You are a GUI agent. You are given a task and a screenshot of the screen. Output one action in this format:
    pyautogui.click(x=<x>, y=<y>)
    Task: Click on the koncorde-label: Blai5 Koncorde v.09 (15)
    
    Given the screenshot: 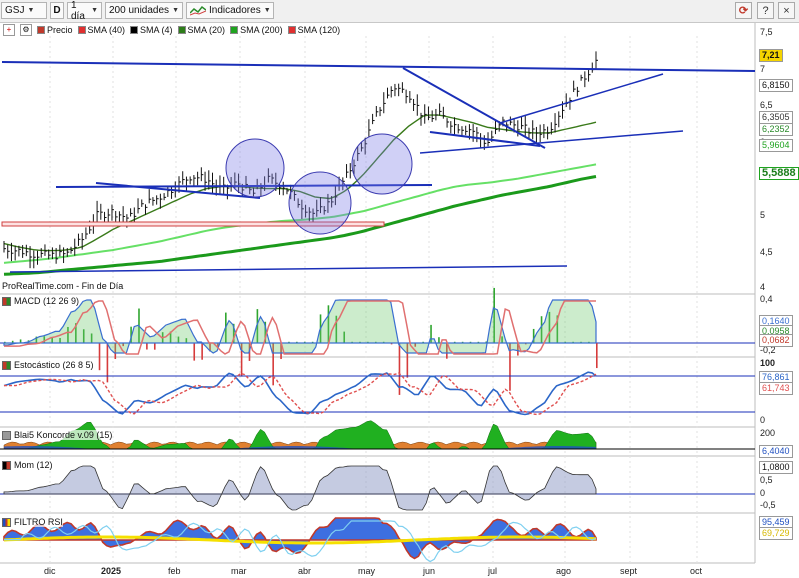 What is the action you would take?
    pyautogui.click(x=57, y=435)
    